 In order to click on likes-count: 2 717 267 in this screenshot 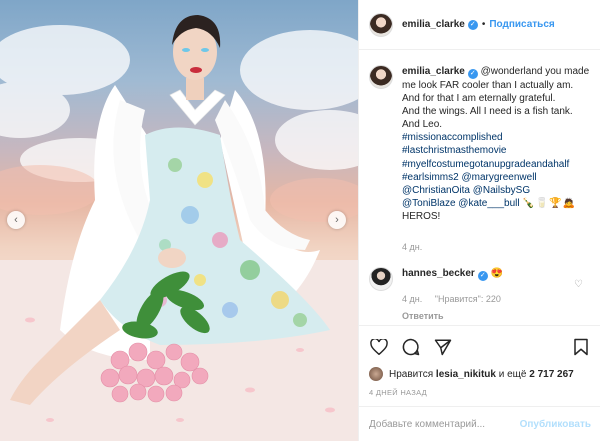, I will do `click(551, 374)`.